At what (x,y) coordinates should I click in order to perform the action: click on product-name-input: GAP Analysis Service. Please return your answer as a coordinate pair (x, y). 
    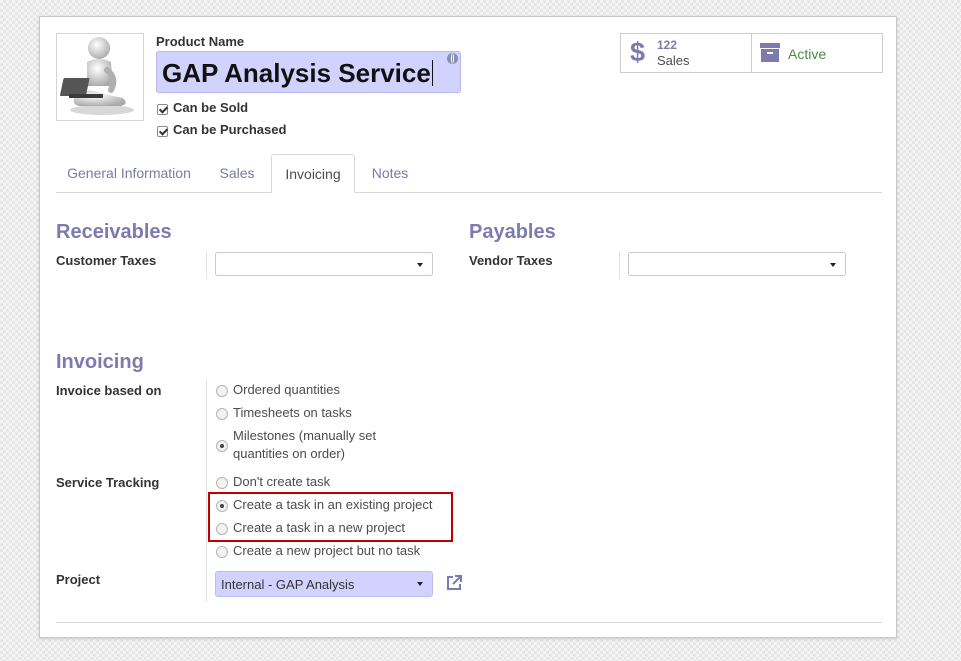
    Looking at the image, I should click on (308, 72).